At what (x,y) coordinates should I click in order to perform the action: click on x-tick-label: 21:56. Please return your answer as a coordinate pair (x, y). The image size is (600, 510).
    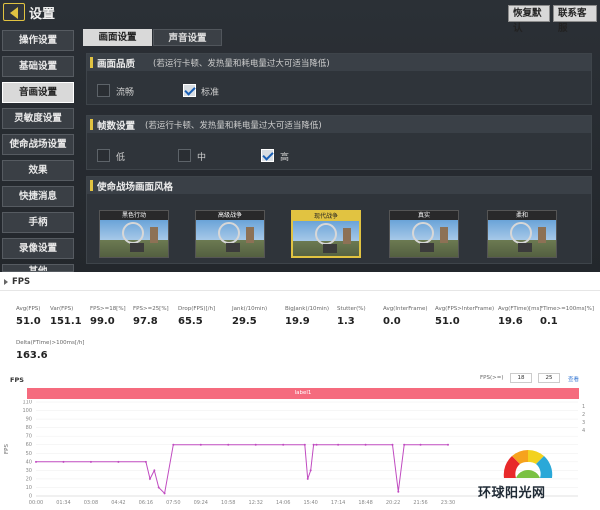
    Looking at the image, I should click on (420, 503).